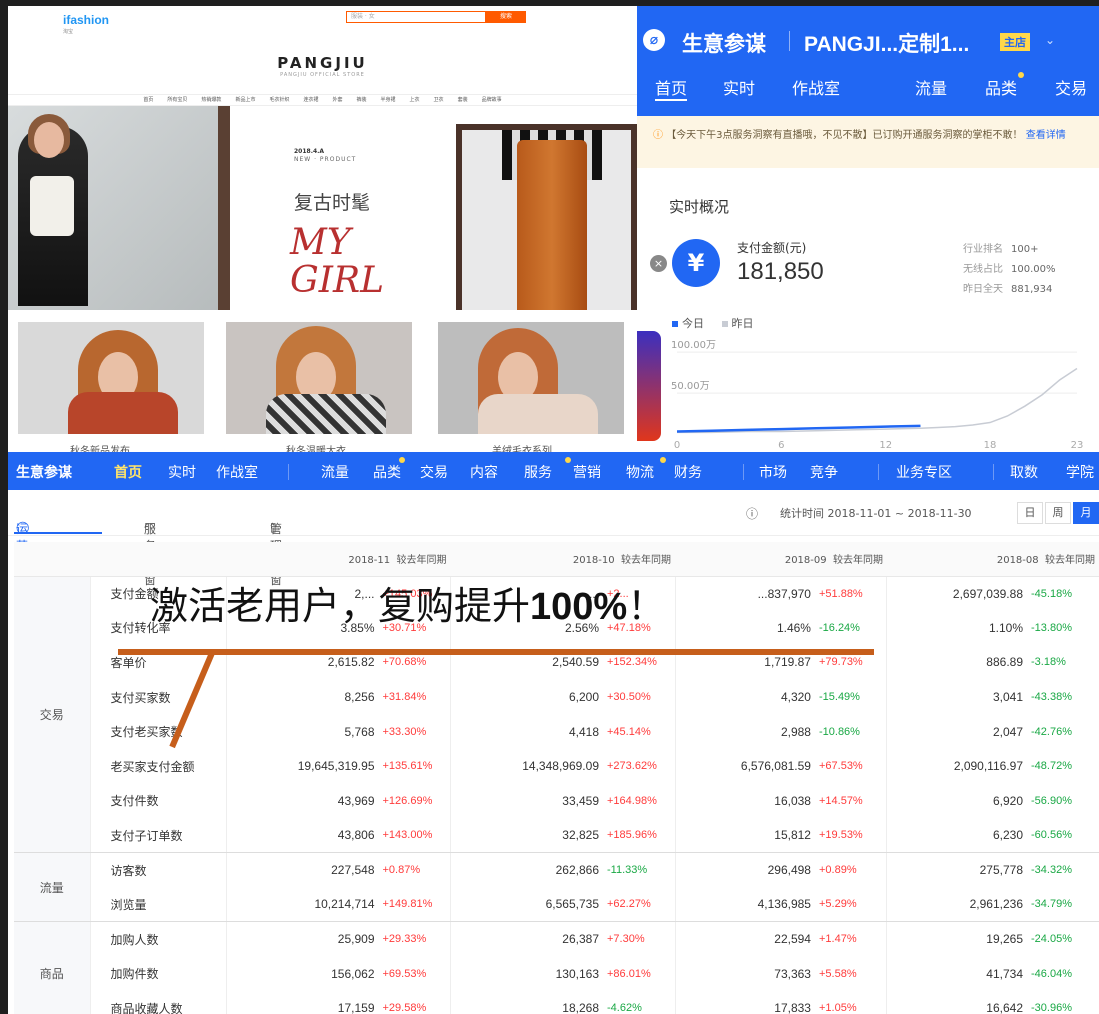 The image size is (1099, 1014). What do you see at coordinates (492, 100) in the screenshot?
I see `store-nav-item: 品牌故事` at bounding box center [492, 100].